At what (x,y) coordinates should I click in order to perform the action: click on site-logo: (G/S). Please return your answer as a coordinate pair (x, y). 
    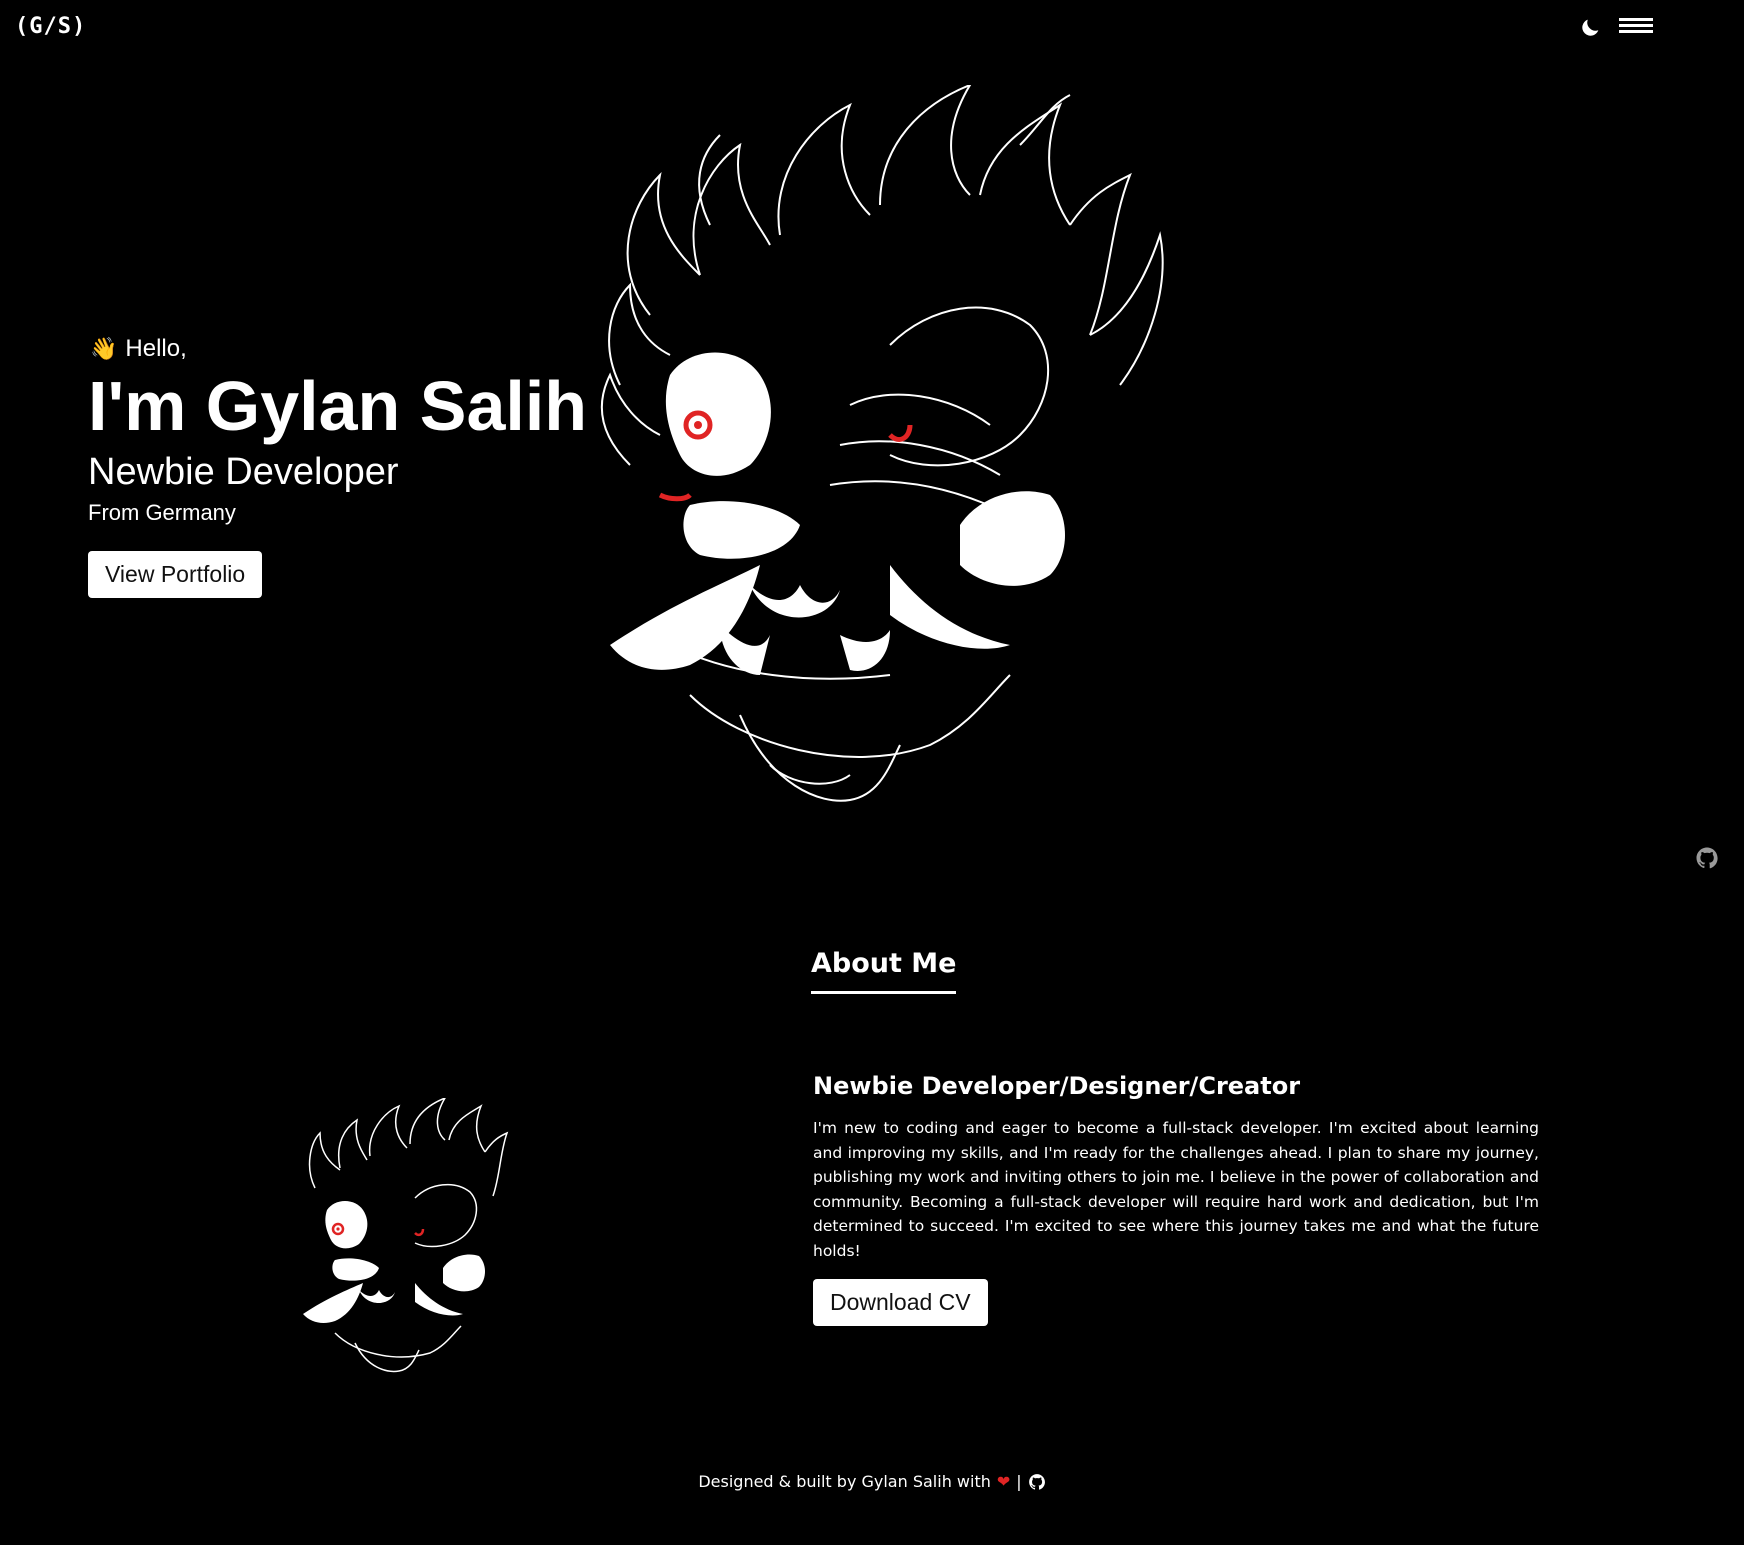
    Looking at the image, I should click on (50, 26).